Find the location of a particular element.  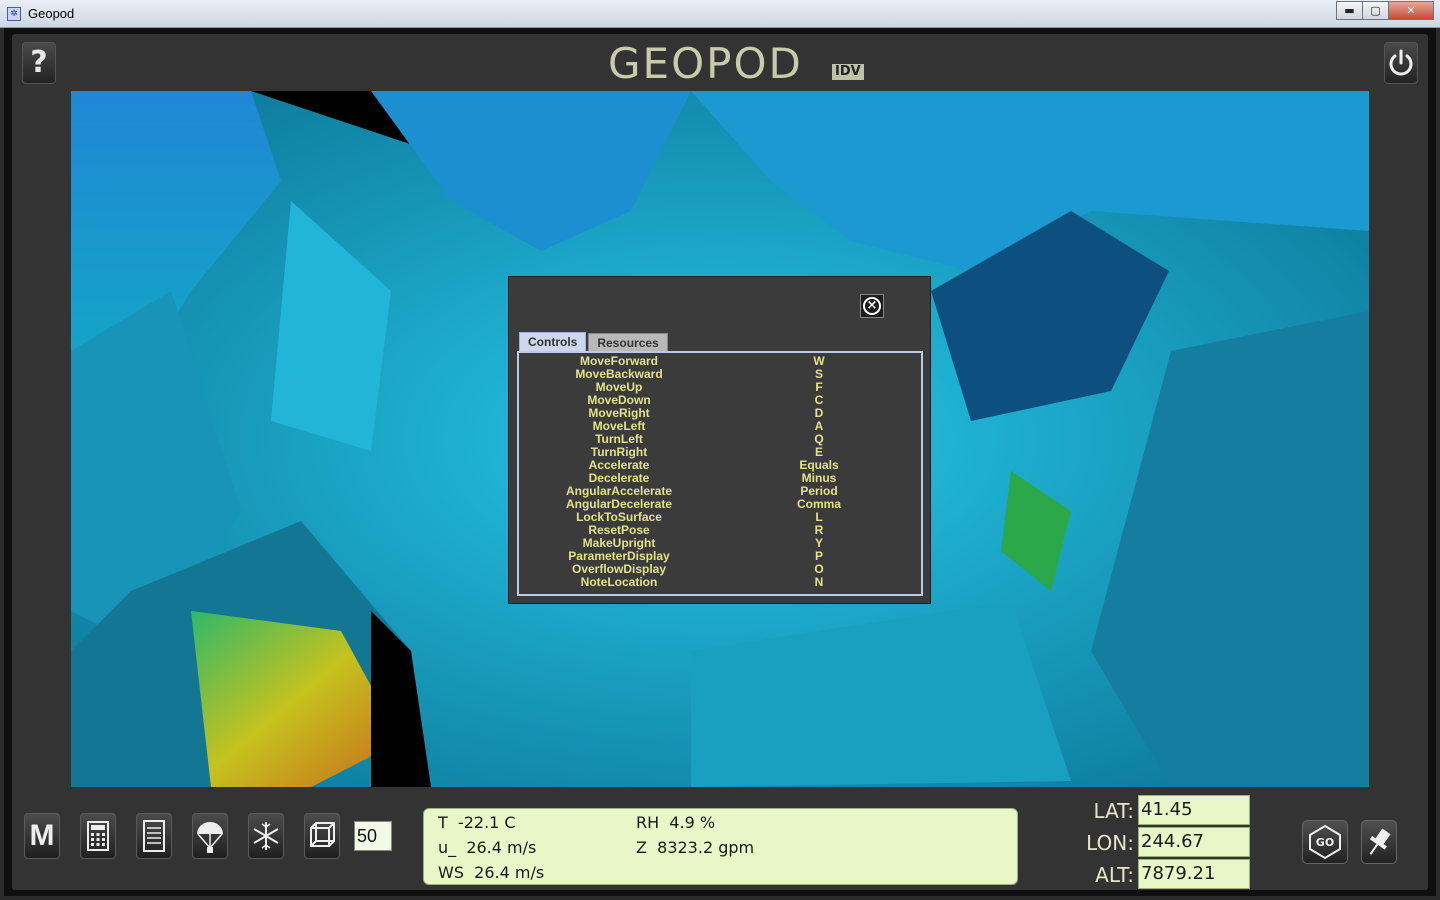

calculator-button is located at coordinates (98, 836).